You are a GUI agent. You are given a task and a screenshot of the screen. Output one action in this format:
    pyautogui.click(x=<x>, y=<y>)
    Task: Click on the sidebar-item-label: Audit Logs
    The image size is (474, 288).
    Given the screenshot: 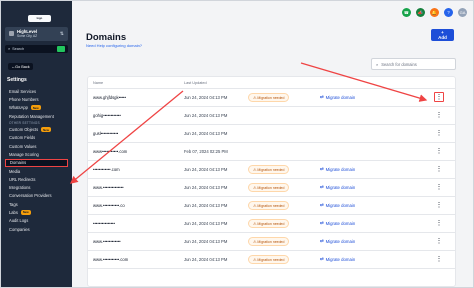 What is the action you would take?
    pyautogui.click(x=19, y=221)
    